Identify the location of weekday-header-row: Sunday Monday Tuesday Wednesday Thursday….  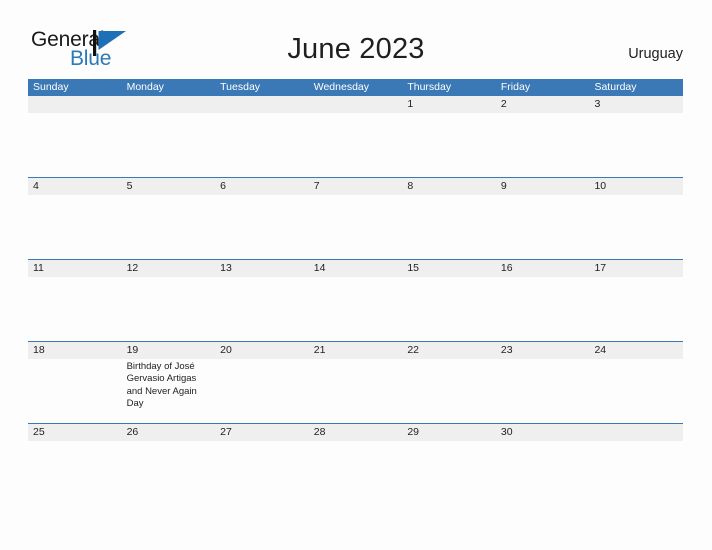
(355, 87).